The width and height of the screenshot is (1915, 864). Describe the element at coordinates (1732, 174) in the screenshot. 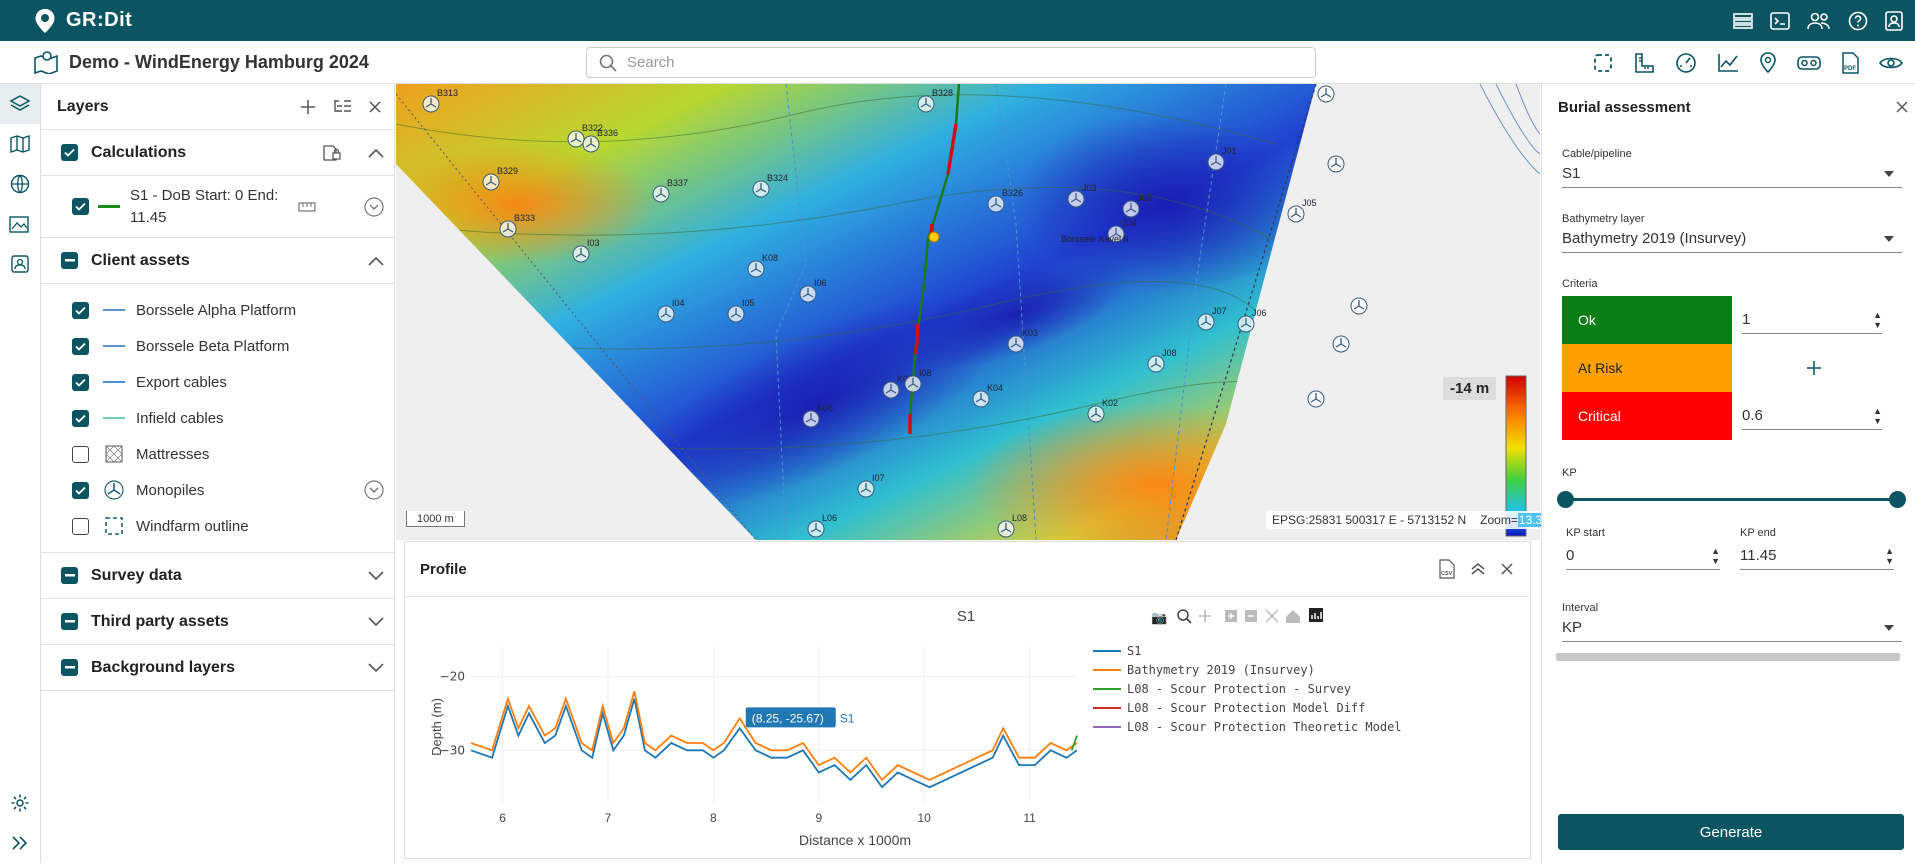

I see `cable-select: S1` at that location.